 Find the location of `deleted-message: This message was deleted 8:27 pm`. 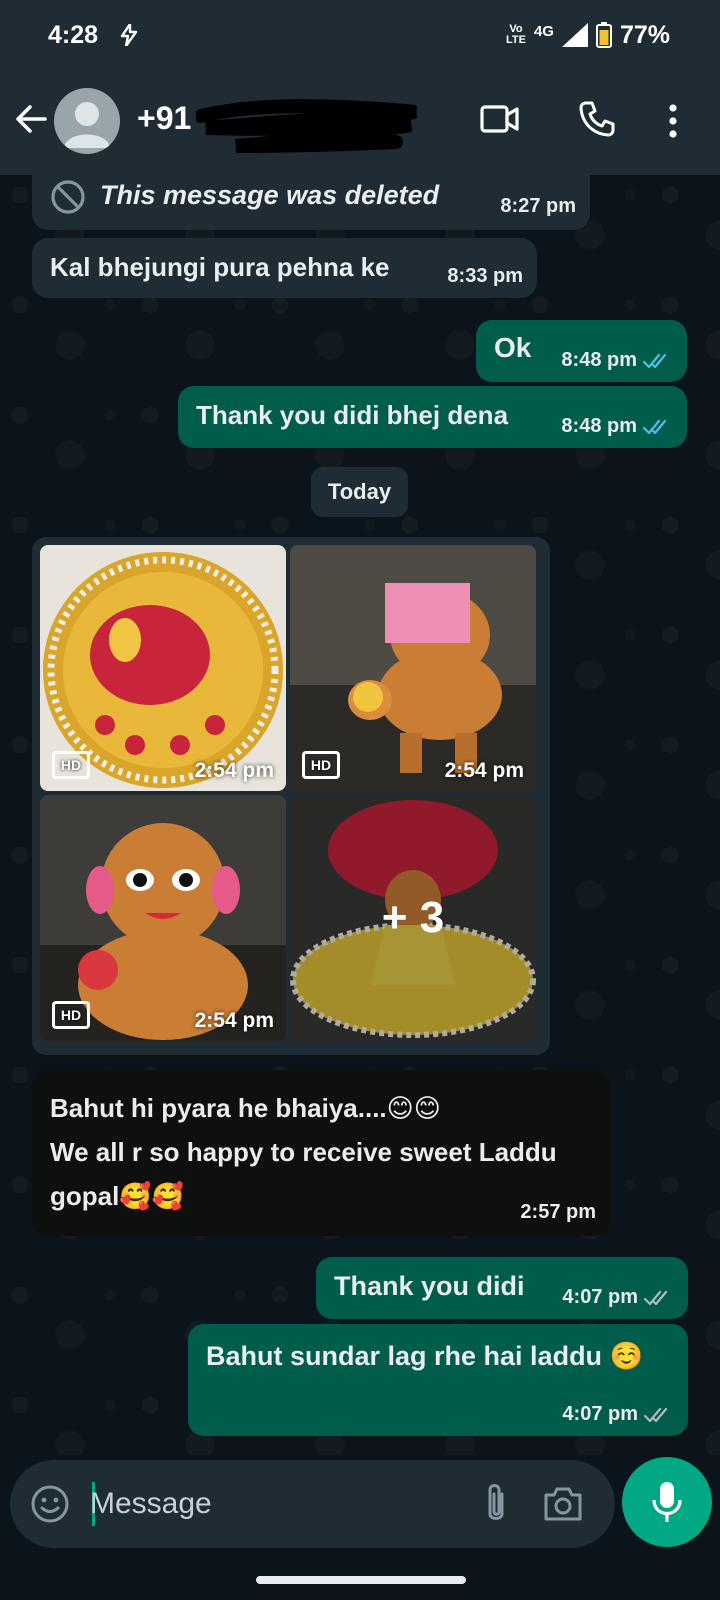

deleted-message: This message was deleted 8:27 pm is located at coordinates (311, 199).